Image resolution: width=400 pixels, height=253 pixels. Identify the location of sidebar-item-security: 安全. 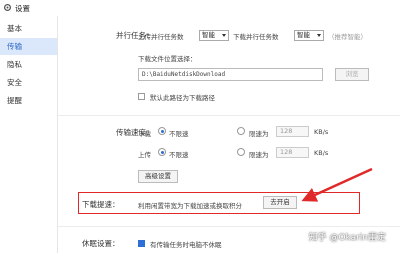
(28, 82).